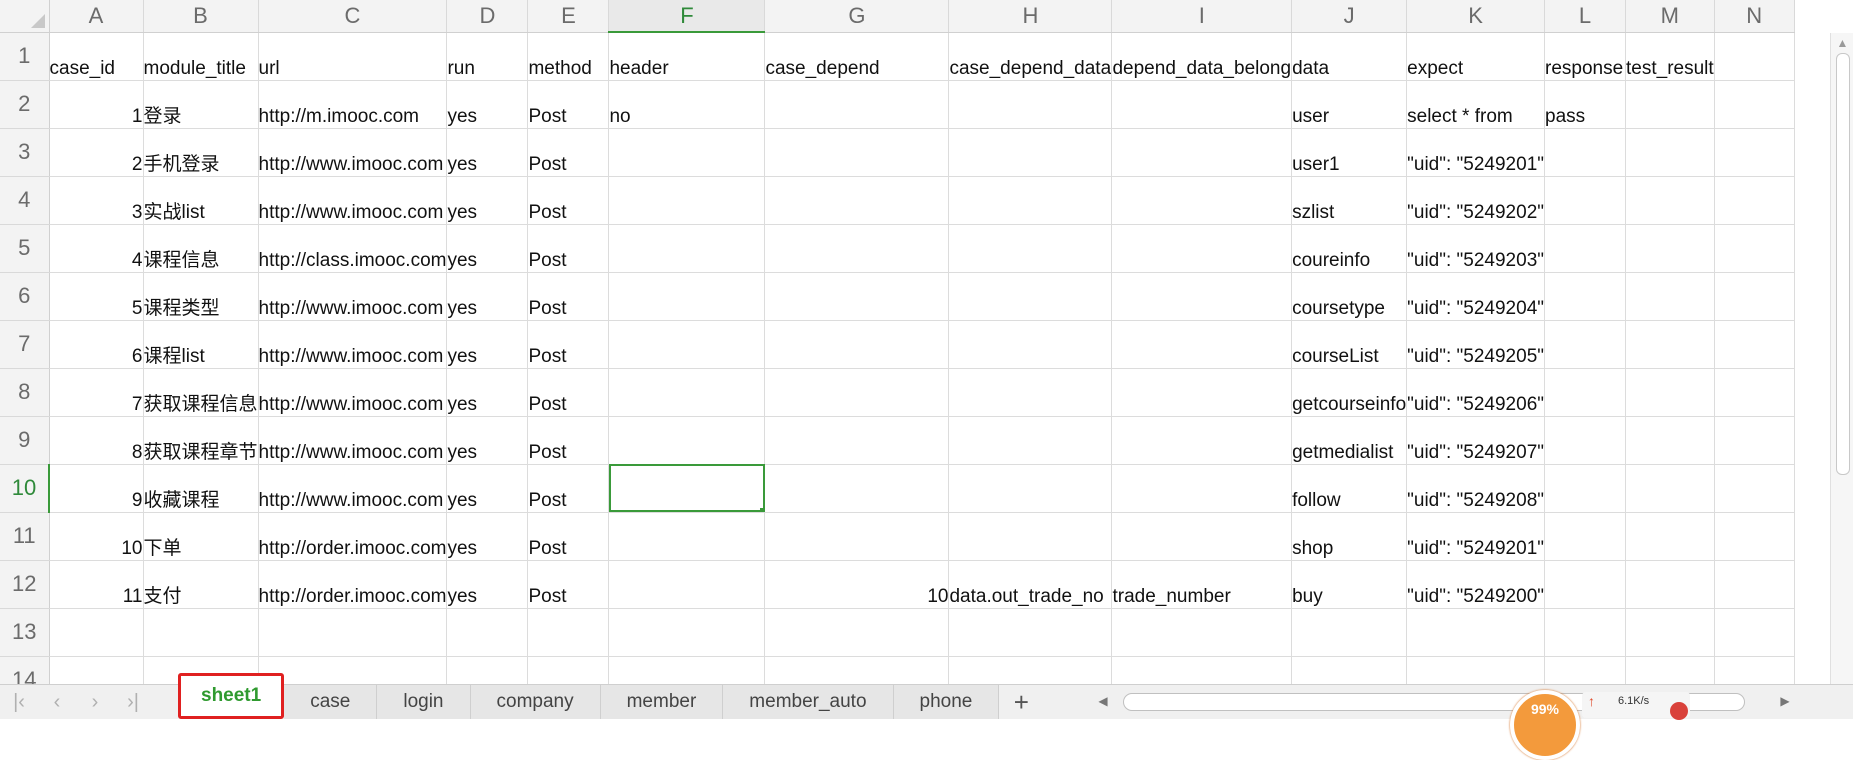 The image size is (1853, 760). Describe the element at coordinates (96, 152) in the screenshot. I see `cell: 2` at that location.